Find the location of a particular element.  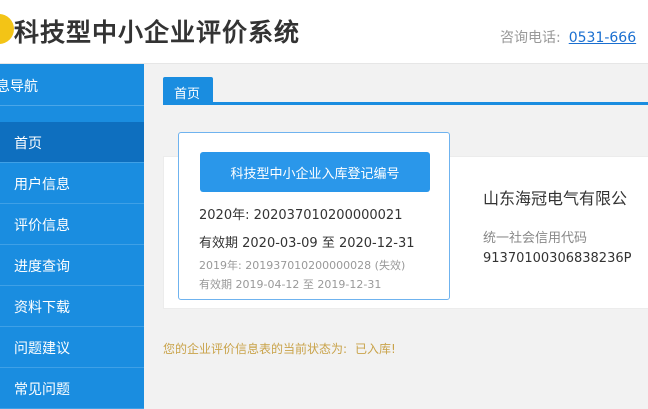

hotline-label: 咨询电话: is located at coordinates (530, 38).